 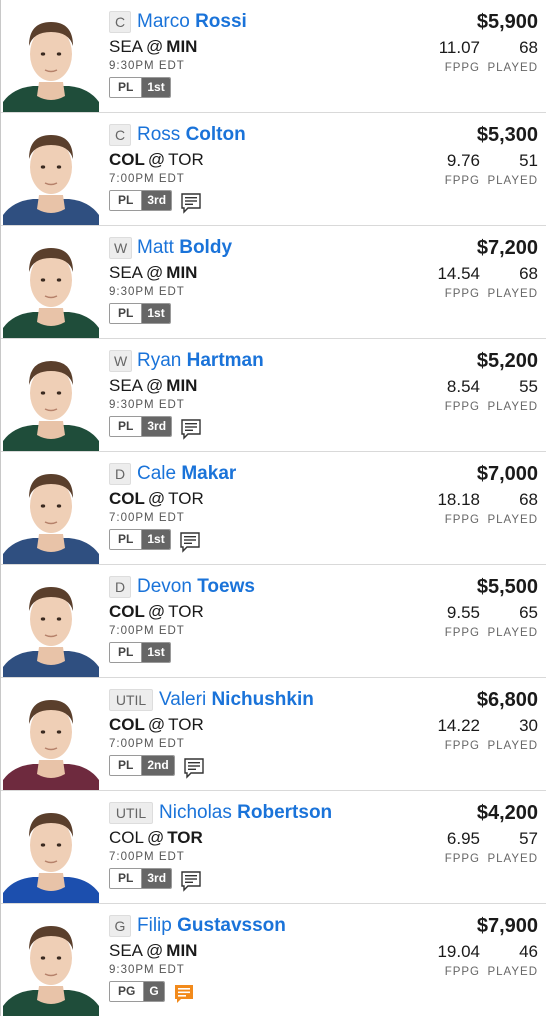 I want to click on fppg-value: 19.04, so click(x=458, y=951).